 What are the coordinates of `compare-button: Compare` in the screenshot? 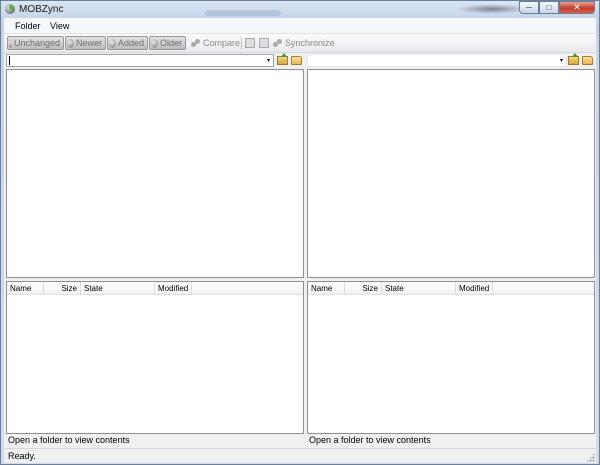 It's located at (215, 43).